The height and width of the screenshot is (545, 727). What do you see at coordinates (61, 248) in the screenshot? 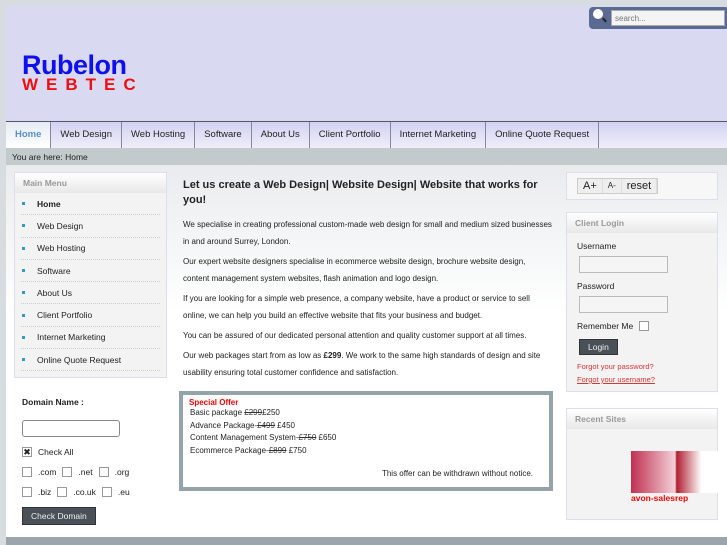
I see `menu-label: Web Hosting` at bounding box center [61, 248].